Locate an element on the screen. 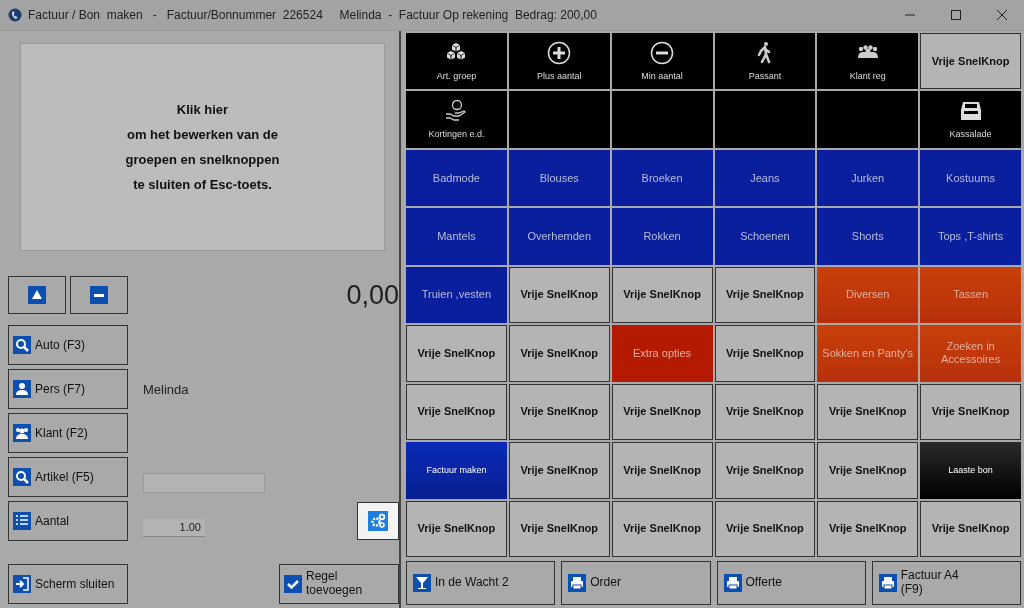 This screenshot has height=608, width=1024. settings-icon is located at coordinates (378, 521).